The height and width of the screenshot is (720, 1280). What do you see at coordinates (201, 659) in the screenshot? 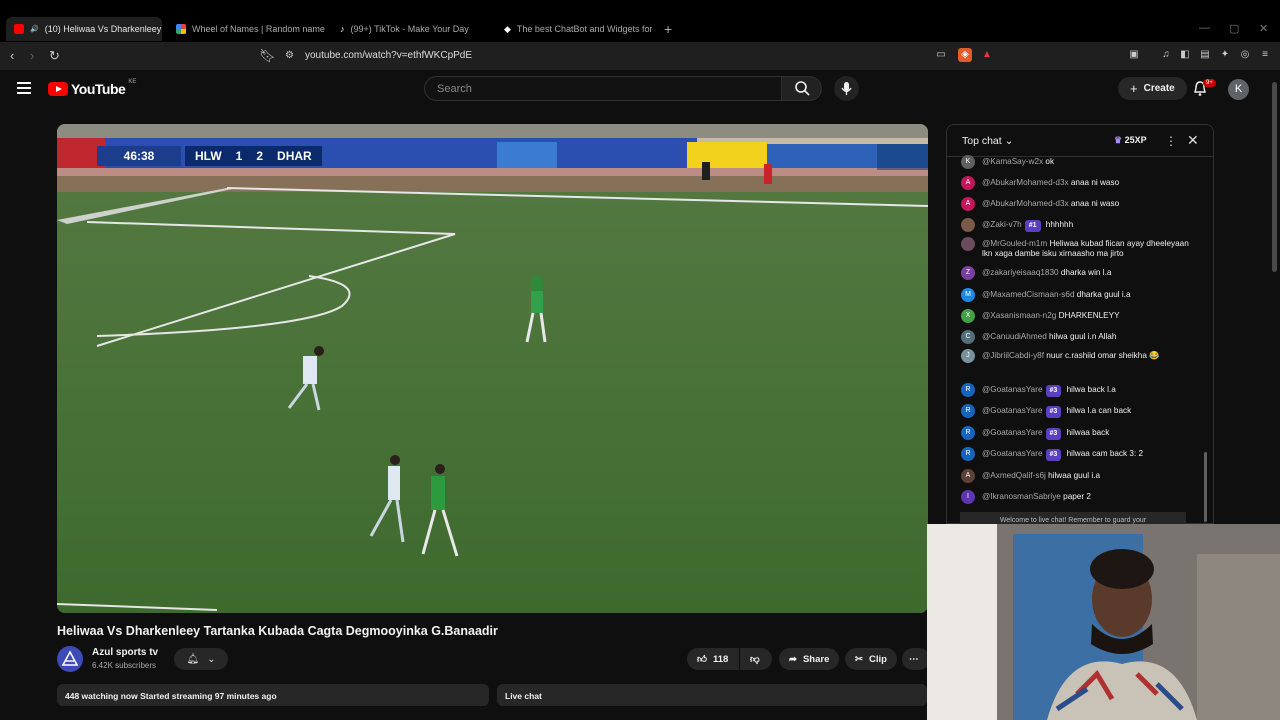
I see `notification-settings-button: 🔔︎ ⌄` at bounding box center [201, 659].